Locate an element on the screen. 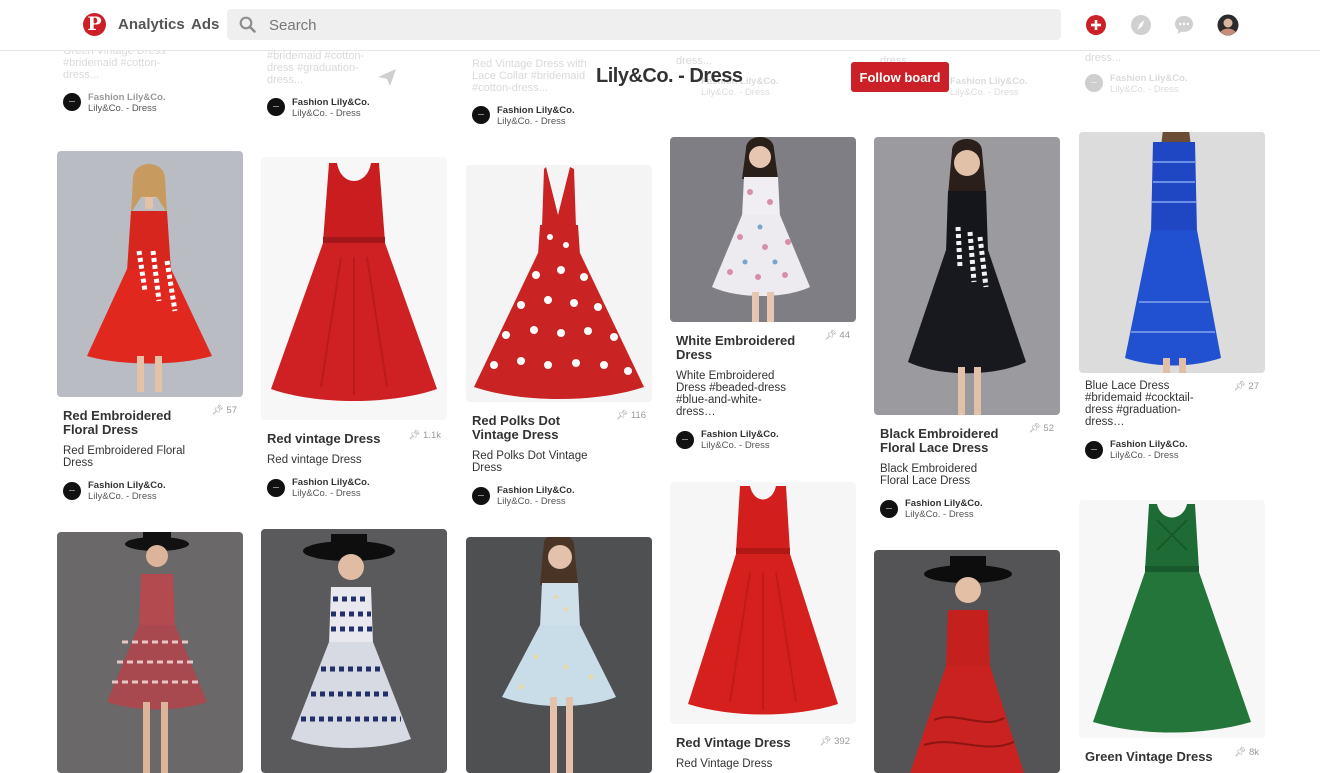 This screenshot has width=1320, height=773. pin-save-count: 📌︎ 27 is located at coordinates (1246, 386).